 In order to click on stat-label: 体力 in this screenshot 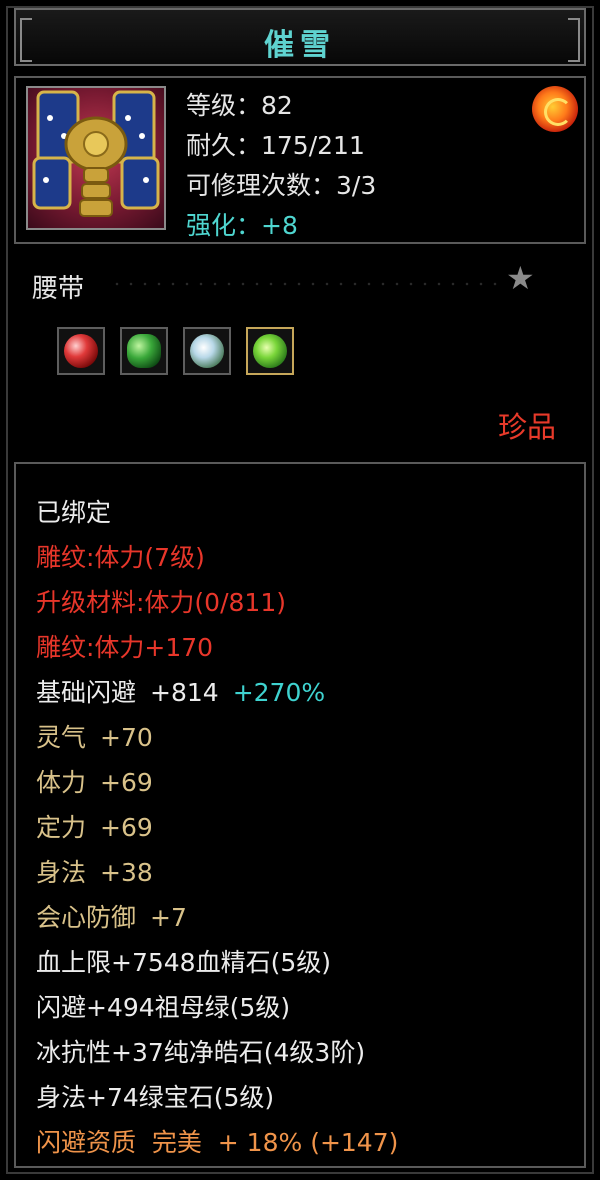, I will do `click(61, 782)`.